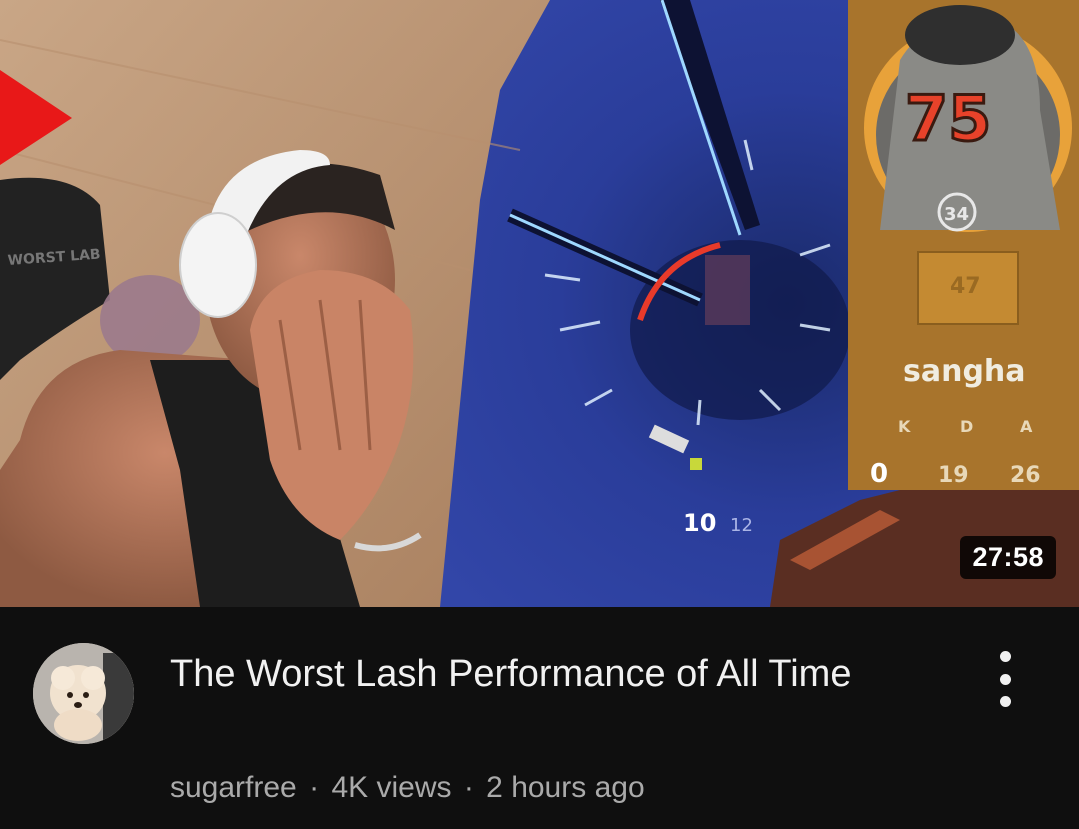 This screenshot has width=1079, height=829. I want to click on kda-assists: 26, so click(1025, 475).